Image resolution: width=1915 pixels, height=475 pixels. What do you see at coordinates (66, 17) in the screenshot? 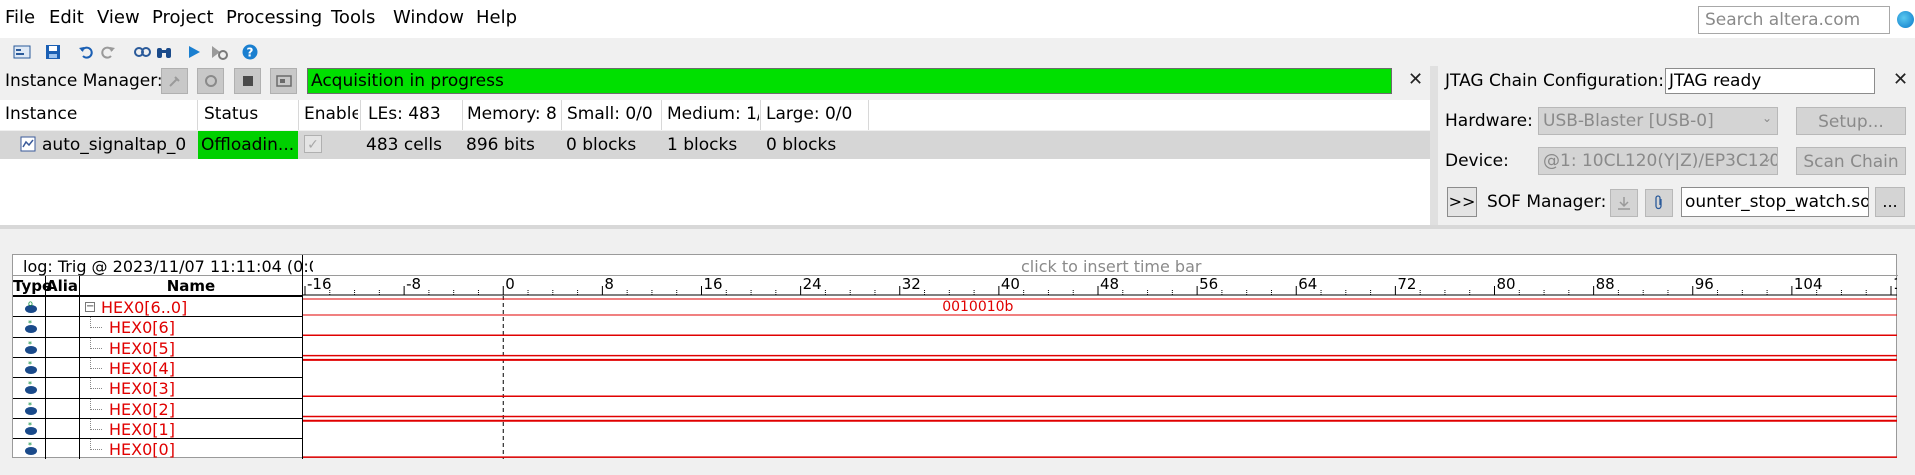
I see `menu-edit: Edit` at bounding box center [66, 17].